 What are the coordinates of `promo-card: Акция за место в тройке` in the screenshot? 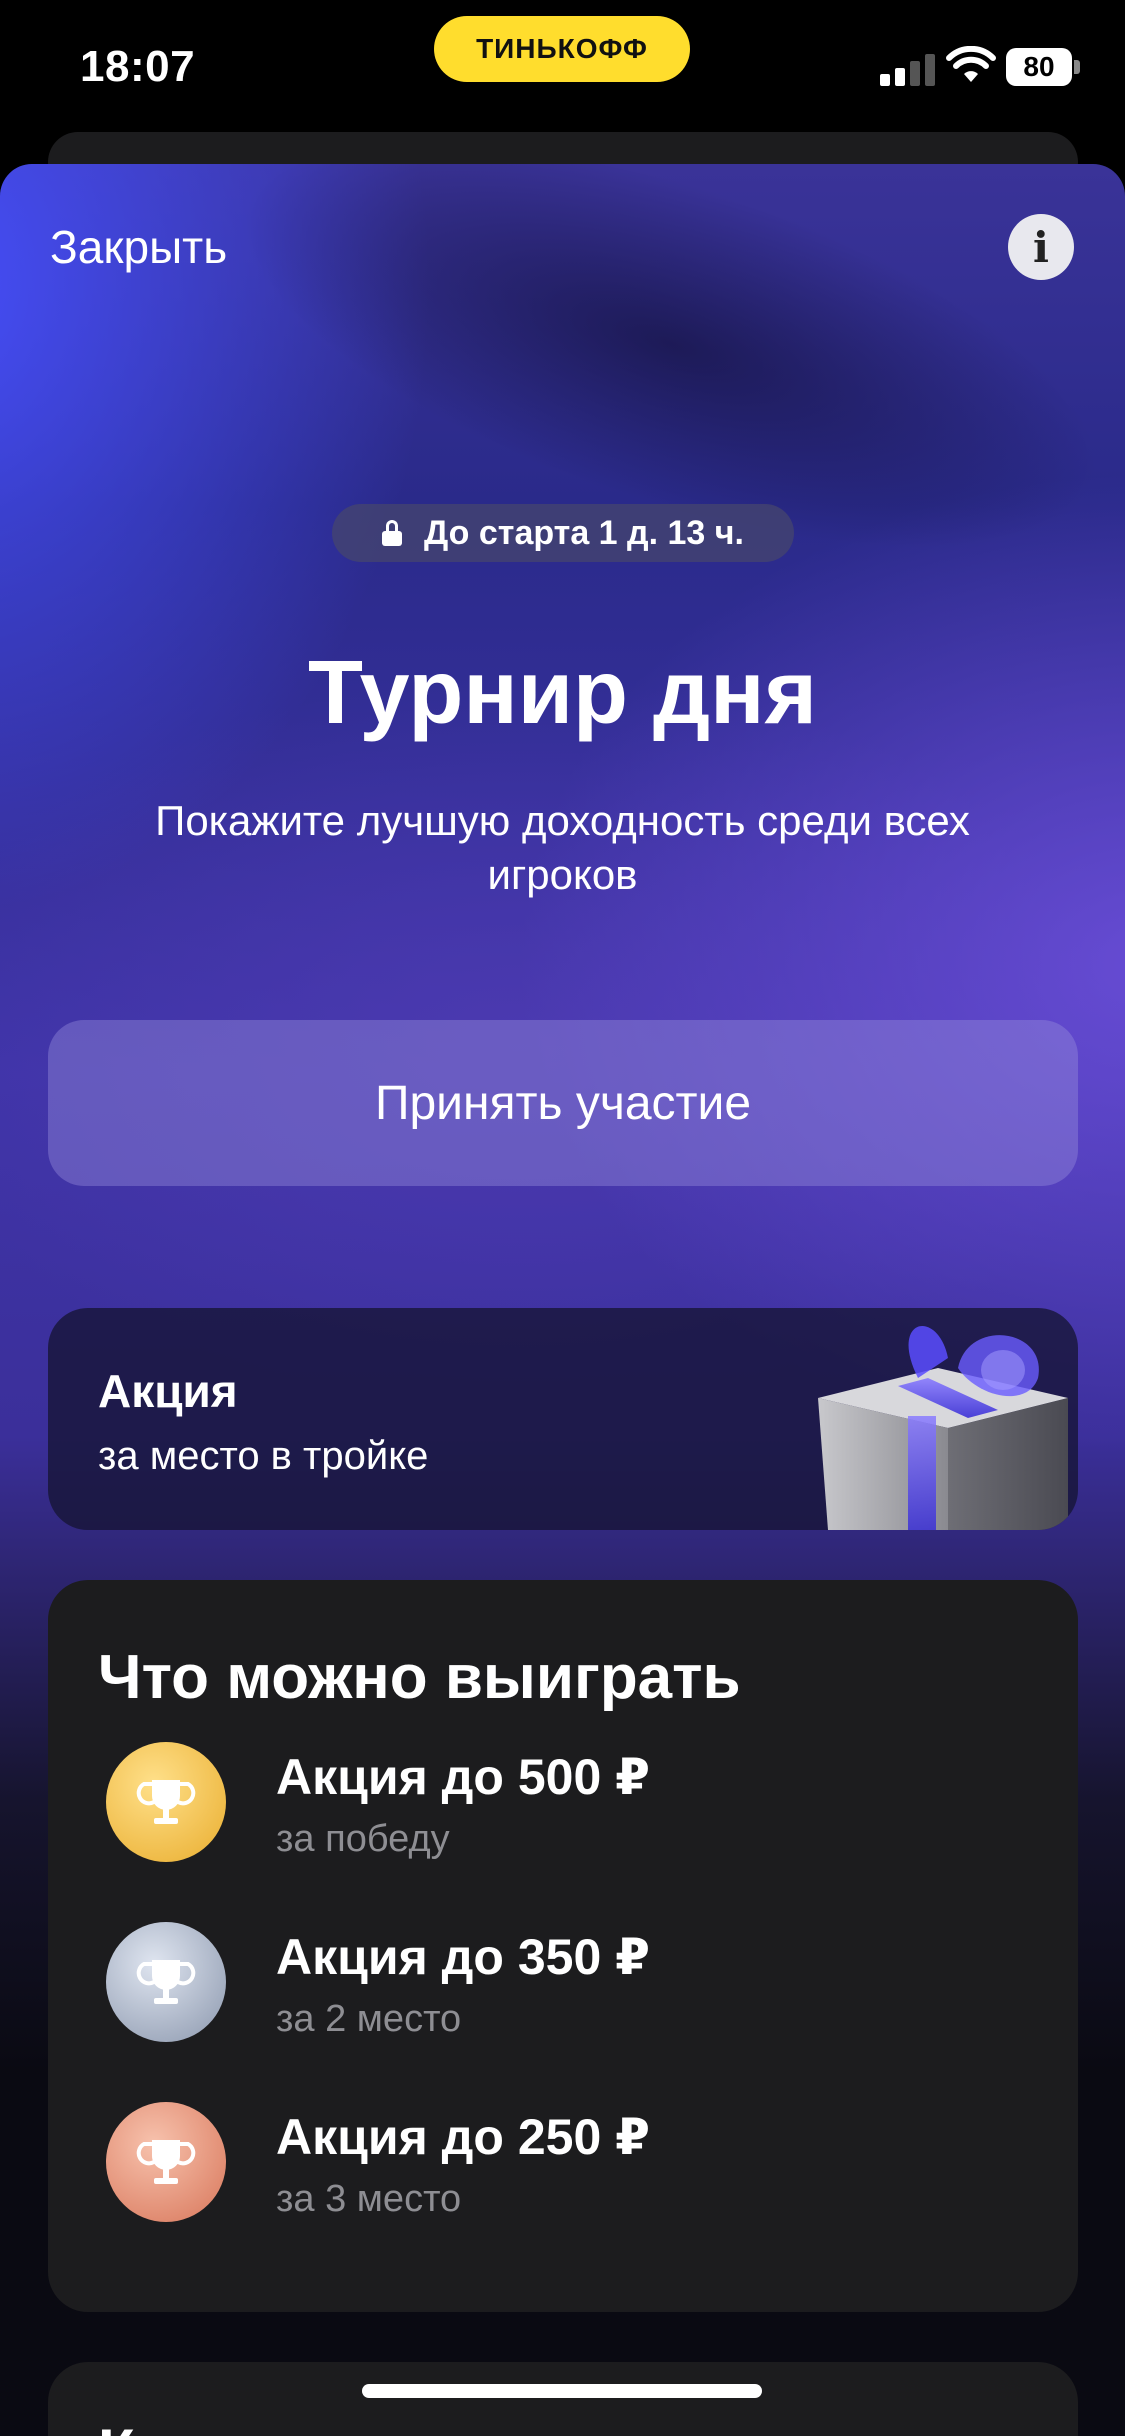 It's located at (563, 1419).